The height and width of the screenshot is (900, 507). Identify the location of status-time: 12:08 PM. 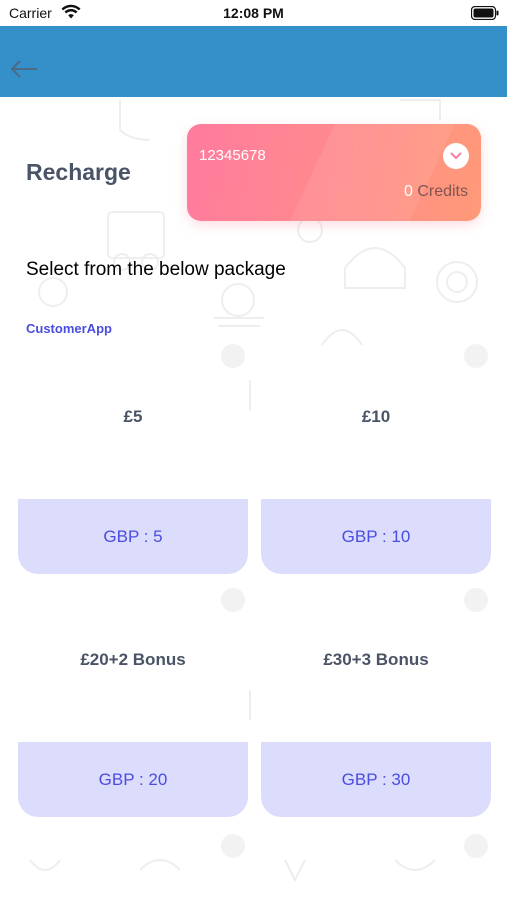
(253, 13).